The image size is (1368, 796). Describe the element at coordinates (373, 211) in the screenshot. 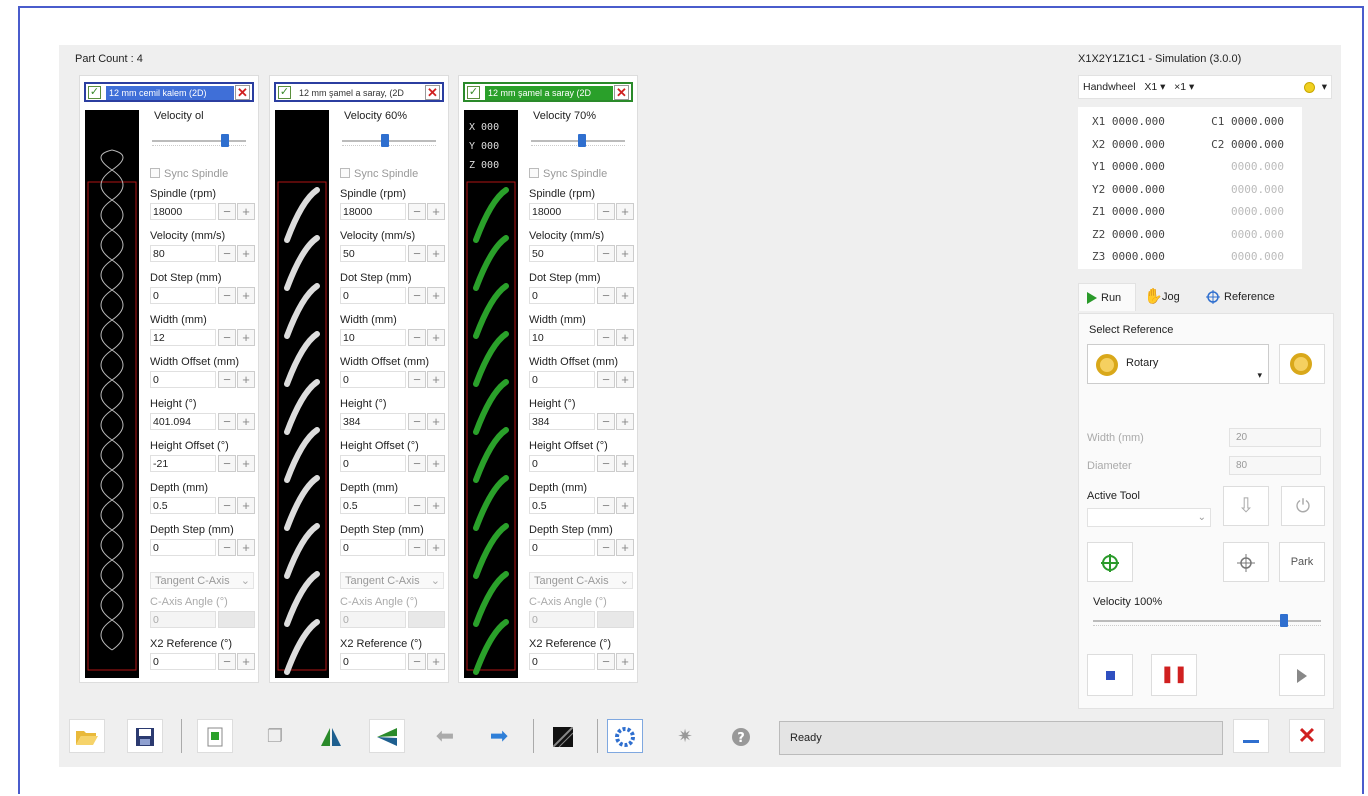

I see `param-input: 18000` at that location.